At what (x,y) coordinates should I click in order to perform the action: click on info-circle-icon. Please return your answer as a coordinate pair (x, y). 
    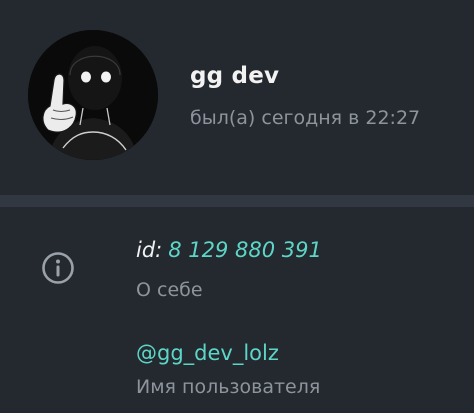
    Looking at the image, I should click on (58, 268).